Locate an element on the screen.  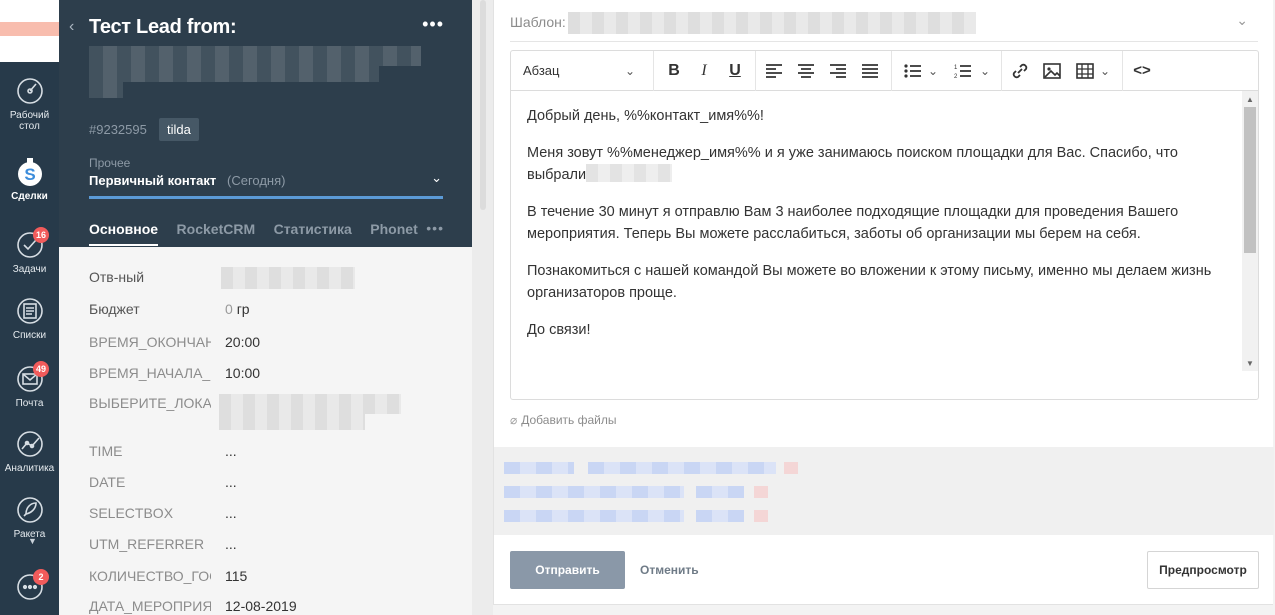
lead-id: #9232595 is located at coordinates (118, 129).